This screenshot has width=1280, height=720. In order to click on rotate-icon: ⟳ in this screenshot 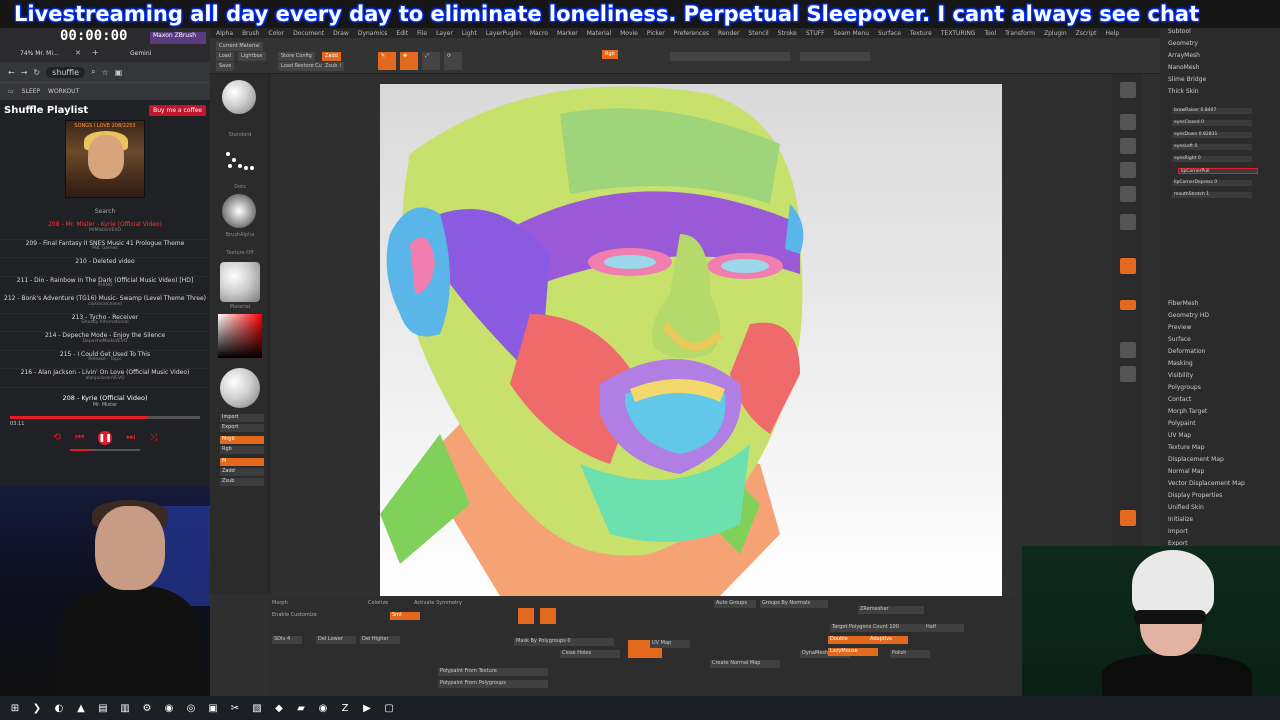, I will do `click(453, 61)`.